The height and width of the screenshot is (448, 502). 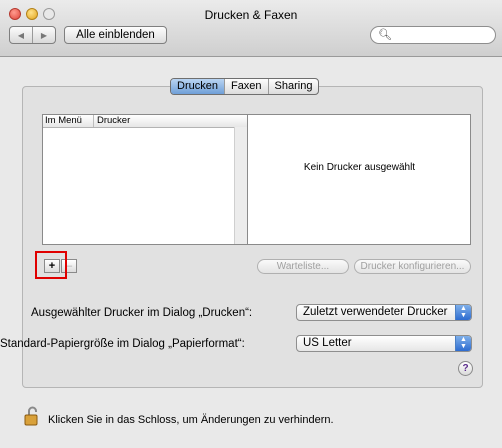 I want to click on paper-size-value: US Letter, so click(x=327, y=343).